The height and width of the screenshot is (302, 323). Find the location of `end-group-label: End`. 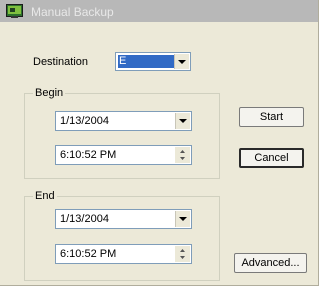

end-group-label: End is located at coordinates (45, 196).